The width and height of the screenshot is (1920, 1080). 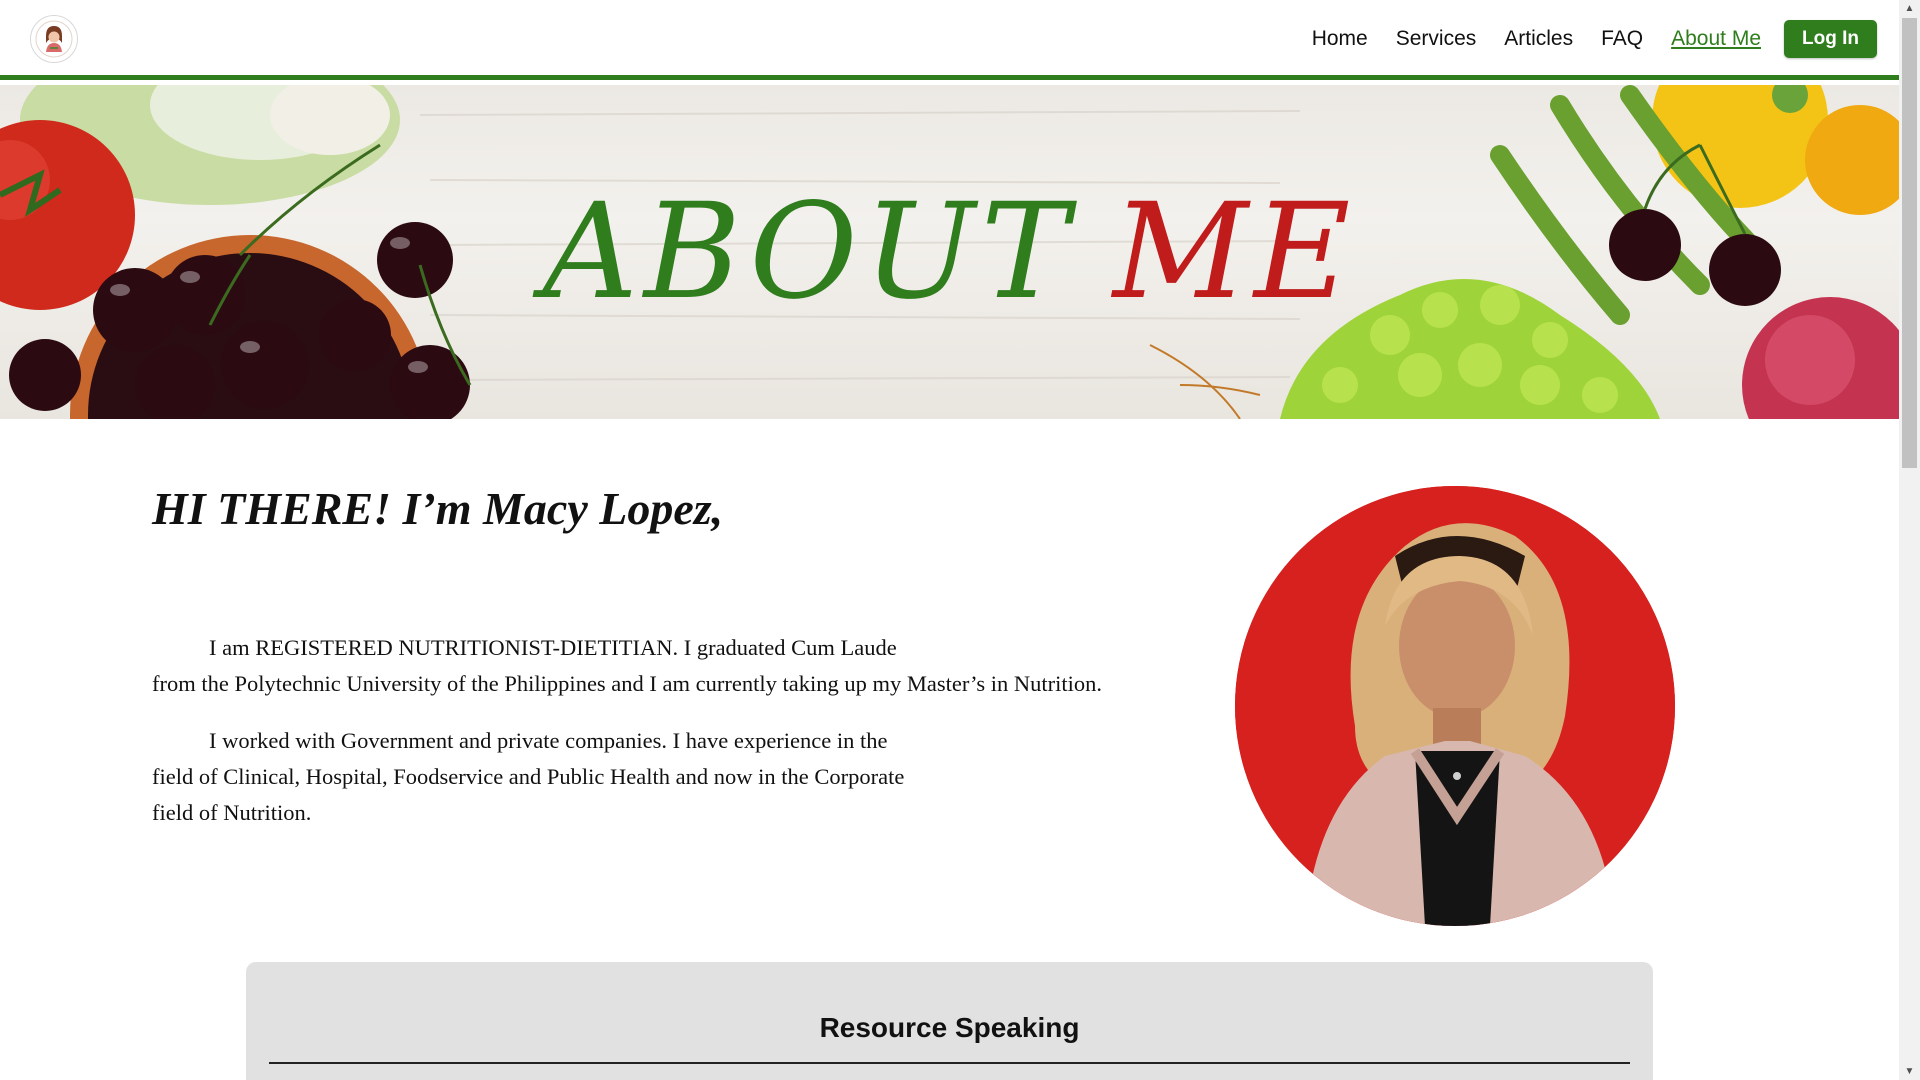 What do you see at coordinates (1909, 1071) in the screenshot?
I see `chevron-down-icon: ▼` at bounding box center [1909, 1071].